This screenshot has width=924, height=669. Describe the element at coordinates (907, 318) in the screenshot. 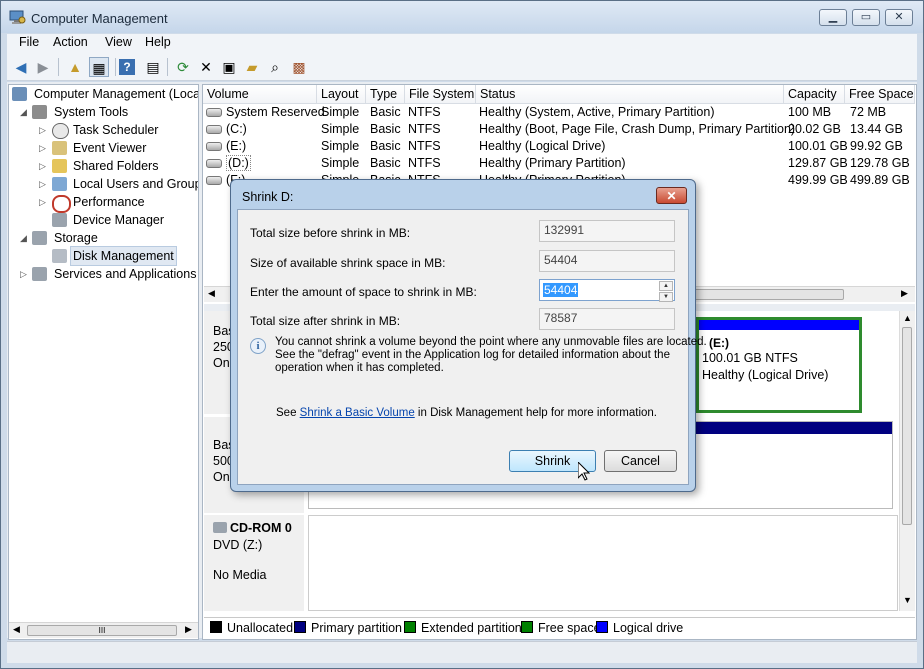

I see `scroll-up-icon: ▲` at that location.